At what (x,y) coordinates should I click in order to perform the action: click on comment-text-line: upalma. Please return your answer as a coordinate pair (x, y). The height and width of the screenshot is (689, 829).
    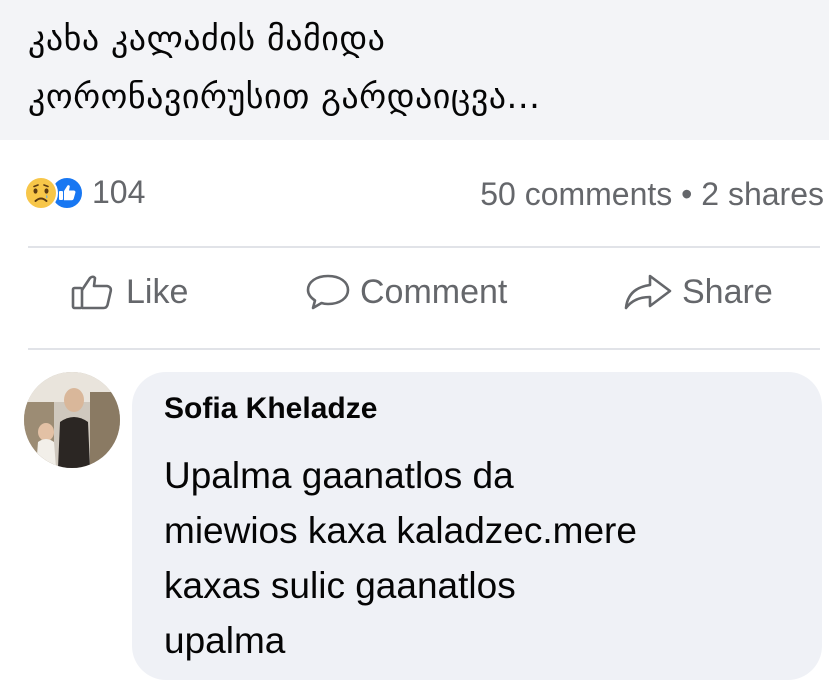
    Looking at the image, I should click on (225, 640).